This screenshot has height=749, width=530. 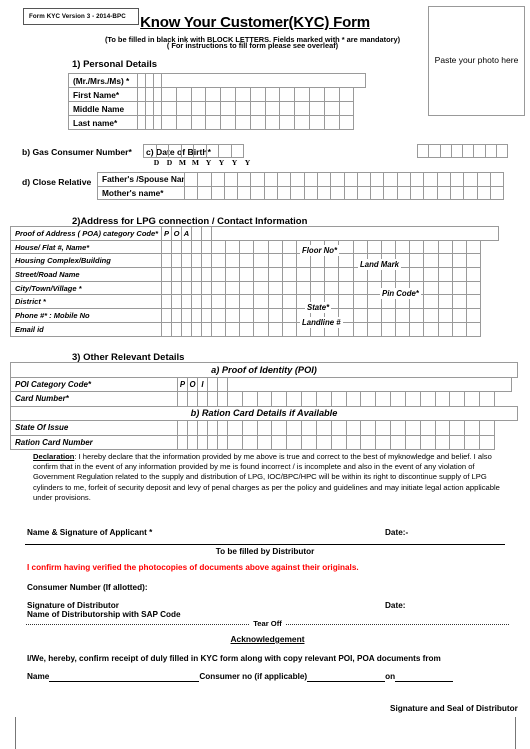 I want to click on ack-consumer-blank, so click(x=346, y=677).